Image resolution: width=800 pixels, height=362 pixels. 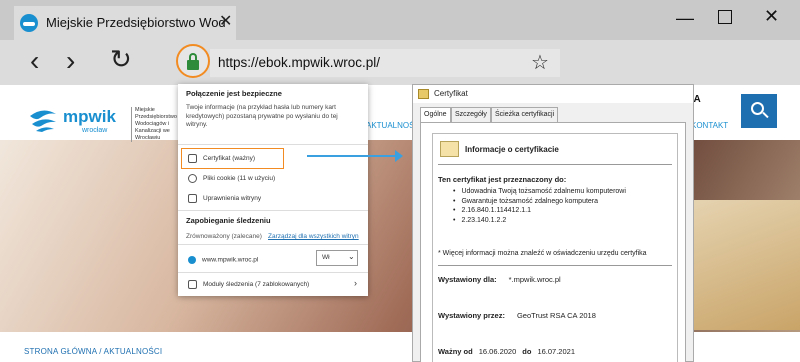 I want to click on arrow-head-icon, so click(x=399, y=156).